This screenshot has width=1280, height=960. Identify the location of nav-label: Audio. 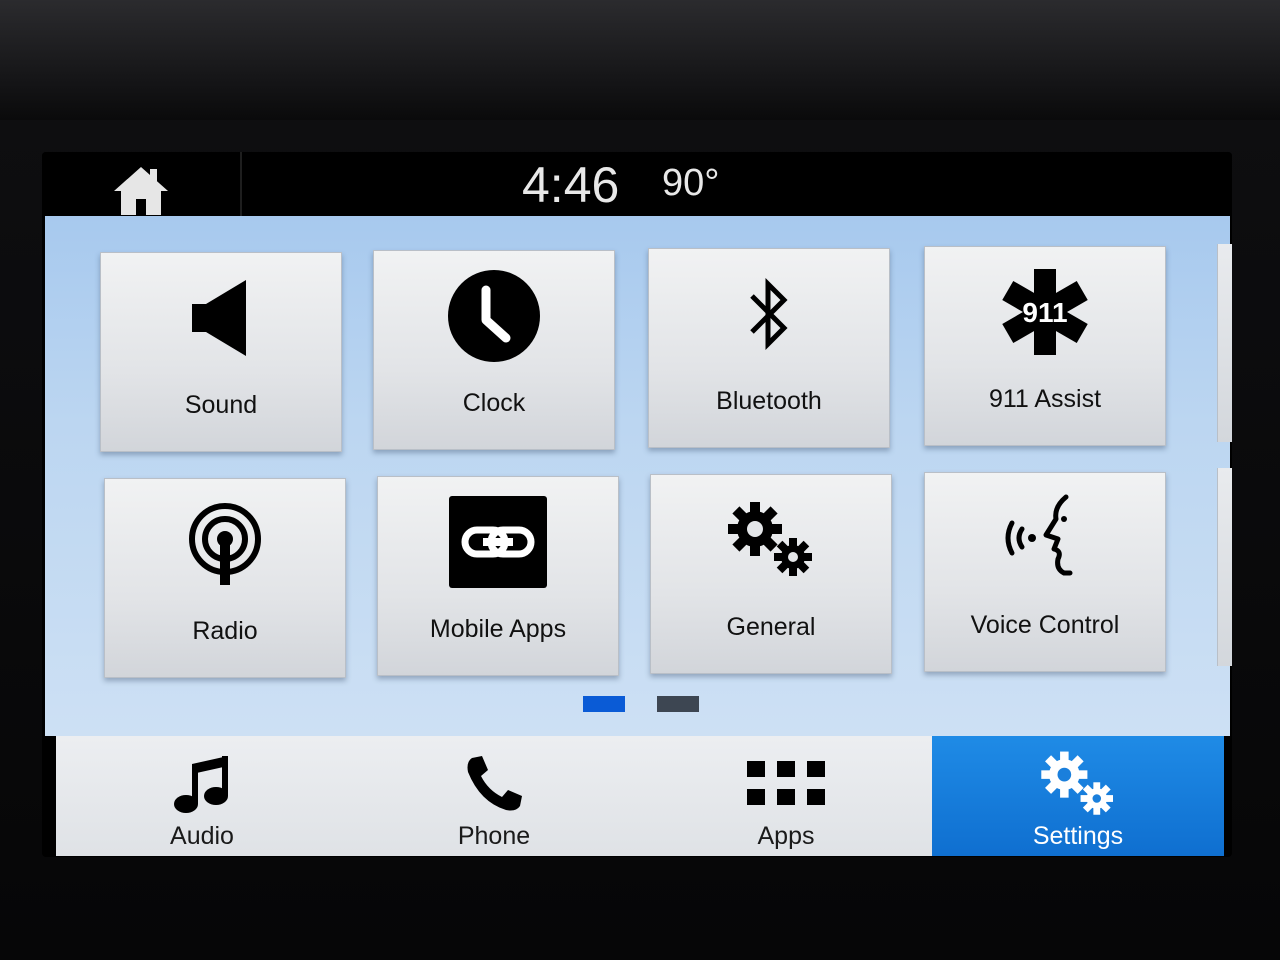
(202, 836).